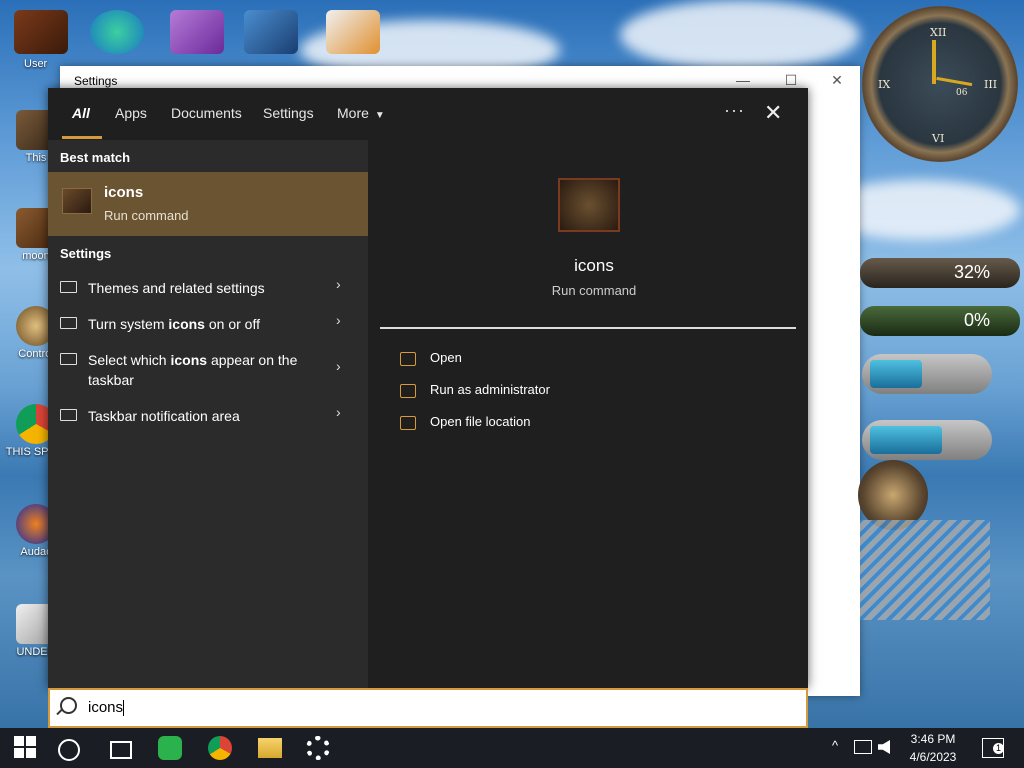 This screenshot has height=768, width=1024. Describe the element at coordinates (934, 62) in the screenshot. I see `clock-hour-hand` at that location.